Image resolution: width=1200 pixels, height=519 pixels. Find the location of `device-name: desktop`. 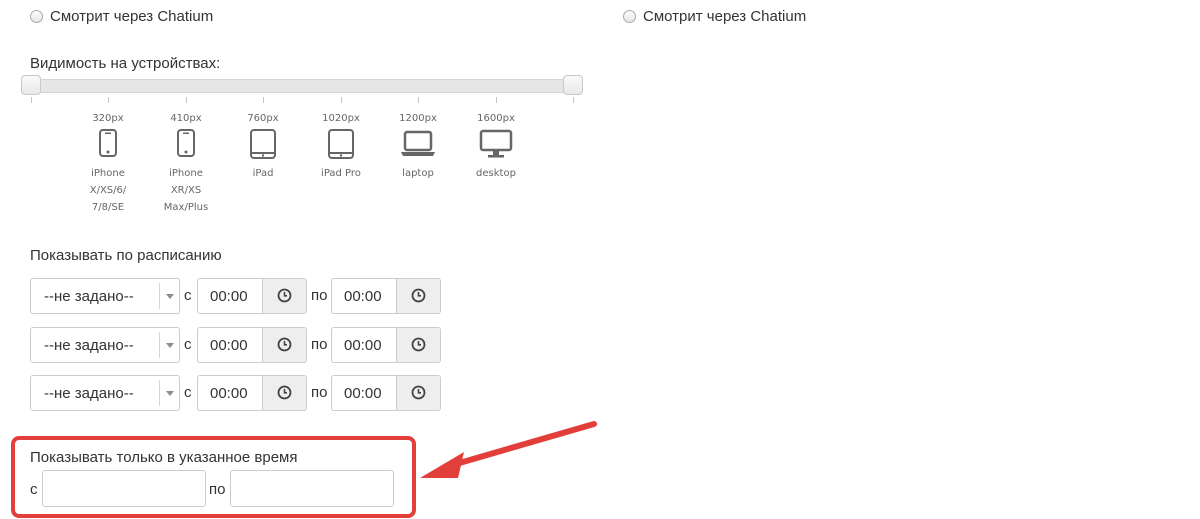

device-name: desktop is located at coordinates (496, 173).